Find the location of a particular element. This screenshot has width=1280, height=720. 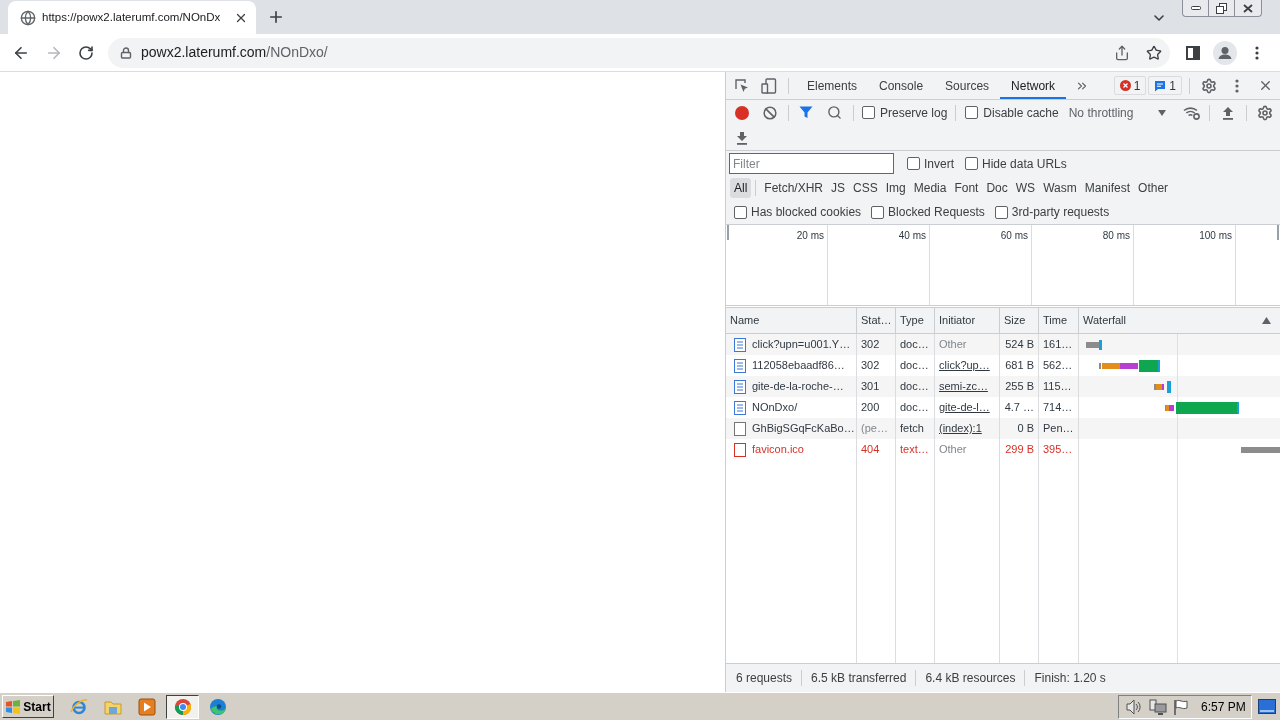

time-tick-label: 100 ms is located at coordinates (1215, 236).